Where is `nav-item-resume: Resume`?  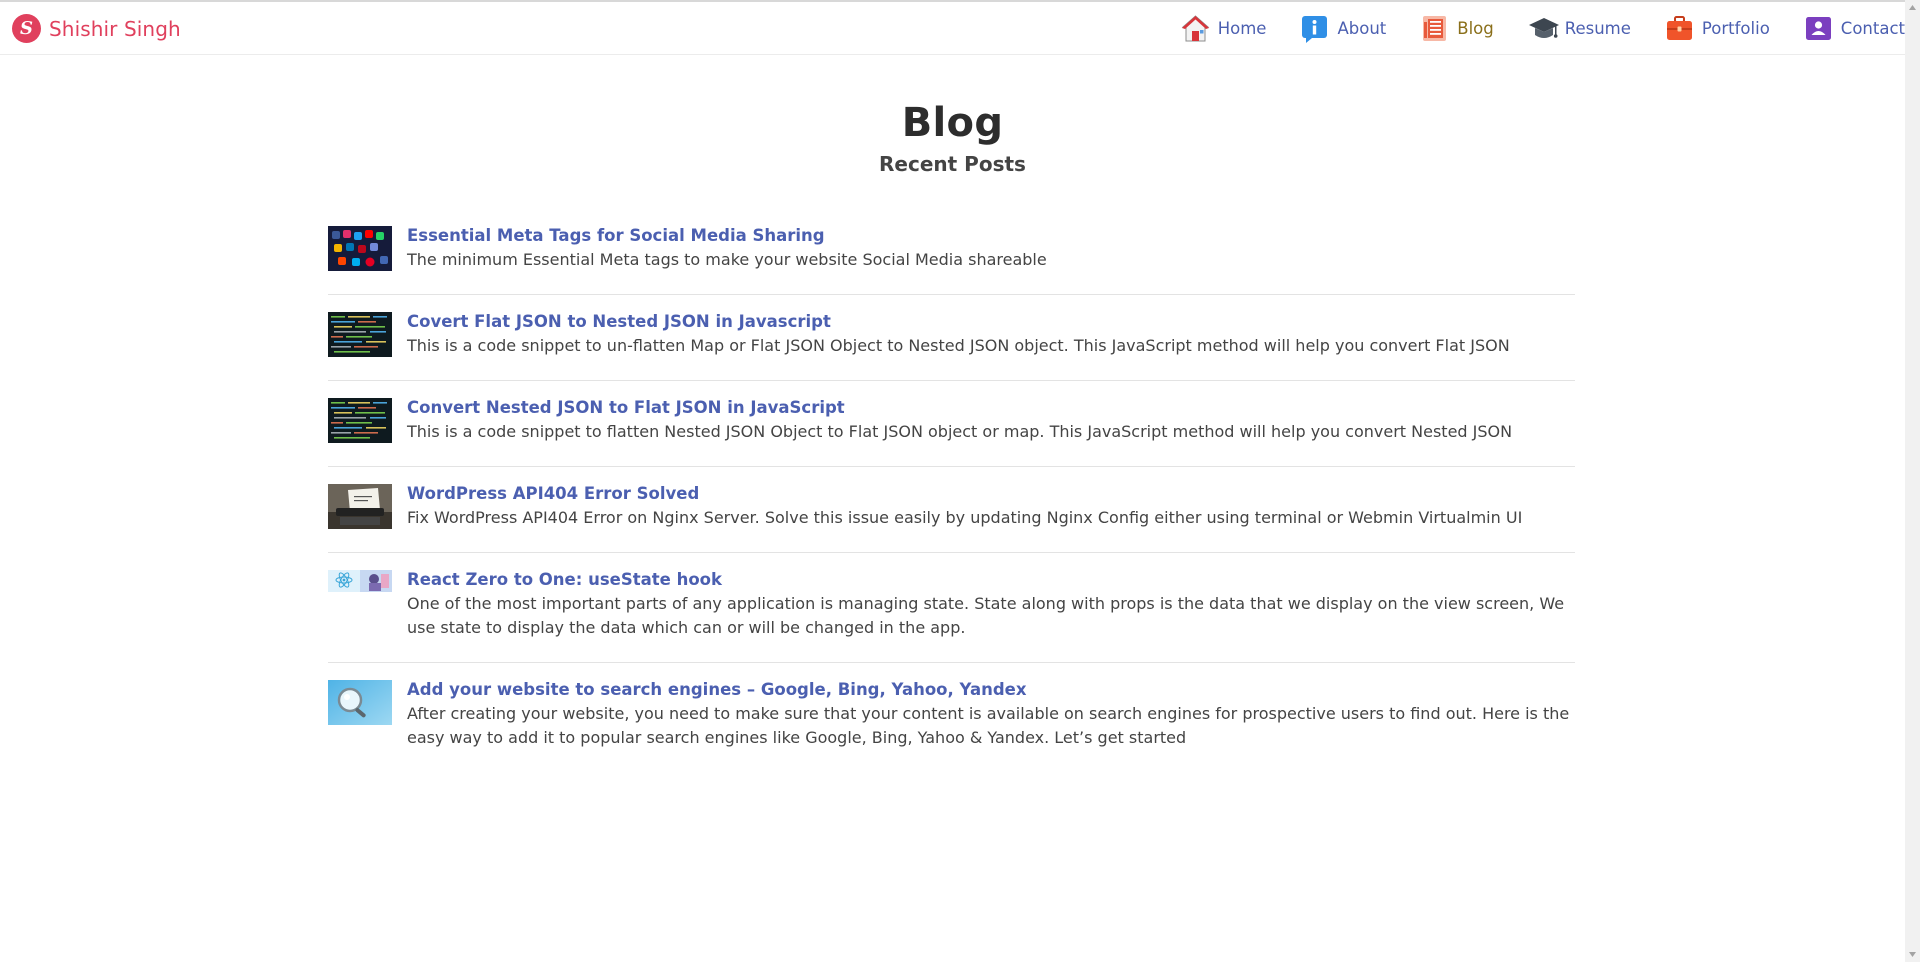 nav-item-resume: Resume is located at coordinates (1579, 28).